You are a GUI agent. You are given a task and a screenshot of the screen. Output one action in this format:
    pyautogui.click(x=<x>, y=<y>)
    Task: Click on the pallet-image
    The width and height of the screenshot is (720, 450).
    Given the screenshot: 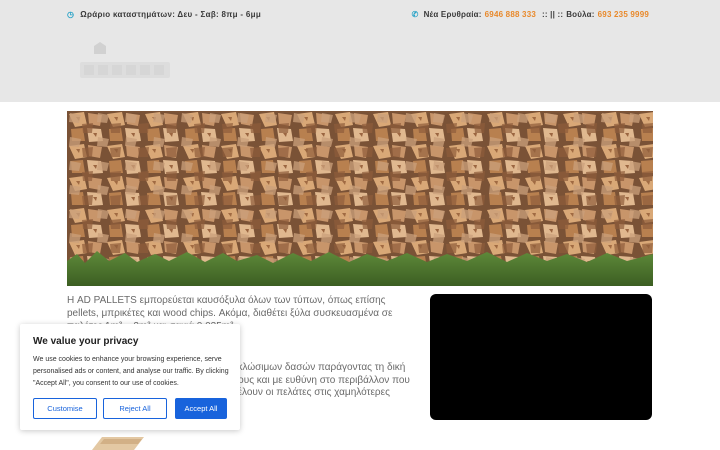 What is the action you would take?
    pyautogui.click(x=118, y=443)
    